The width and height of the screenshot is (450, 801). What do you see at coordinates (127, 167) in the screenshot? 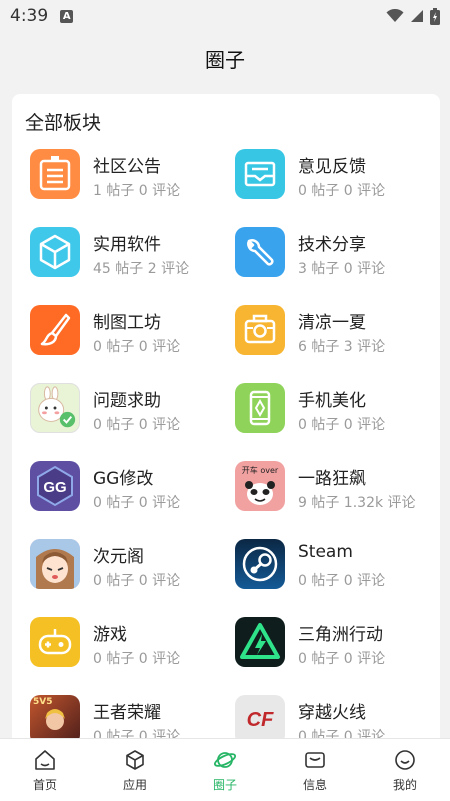
I see `board-name: 社区公告` at bounding box center [127, 167].